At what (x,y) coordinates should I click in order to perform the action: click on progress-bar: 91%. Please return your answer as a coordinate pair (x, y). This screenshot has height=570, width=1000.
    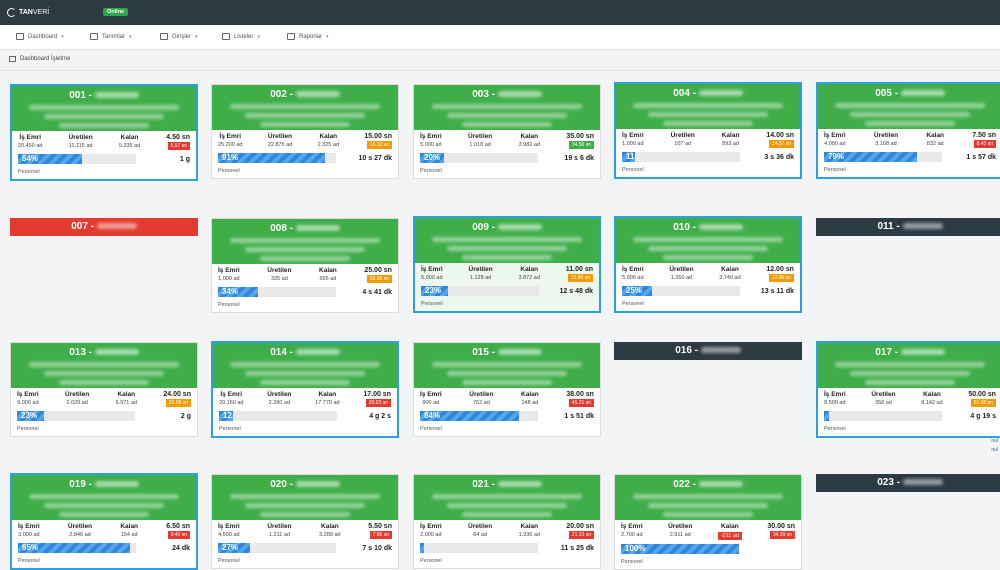
    Looking at the image, I should click on (277, 158).